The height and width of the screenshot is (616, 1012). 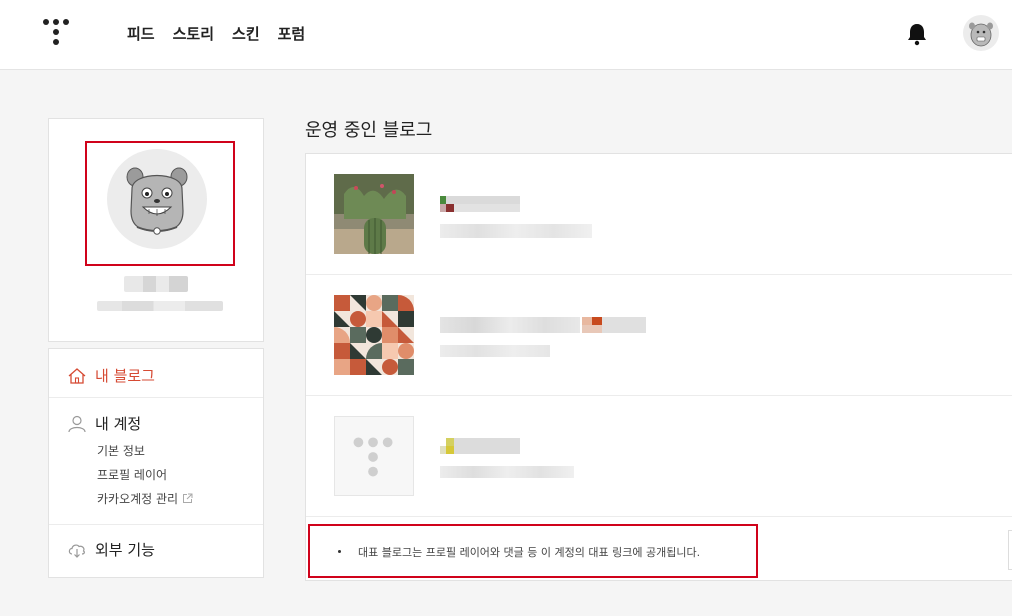 What do you see at coordinates (510, 325) in the screenshot?
I see `redacted-title` at bounding box center [510, 325].